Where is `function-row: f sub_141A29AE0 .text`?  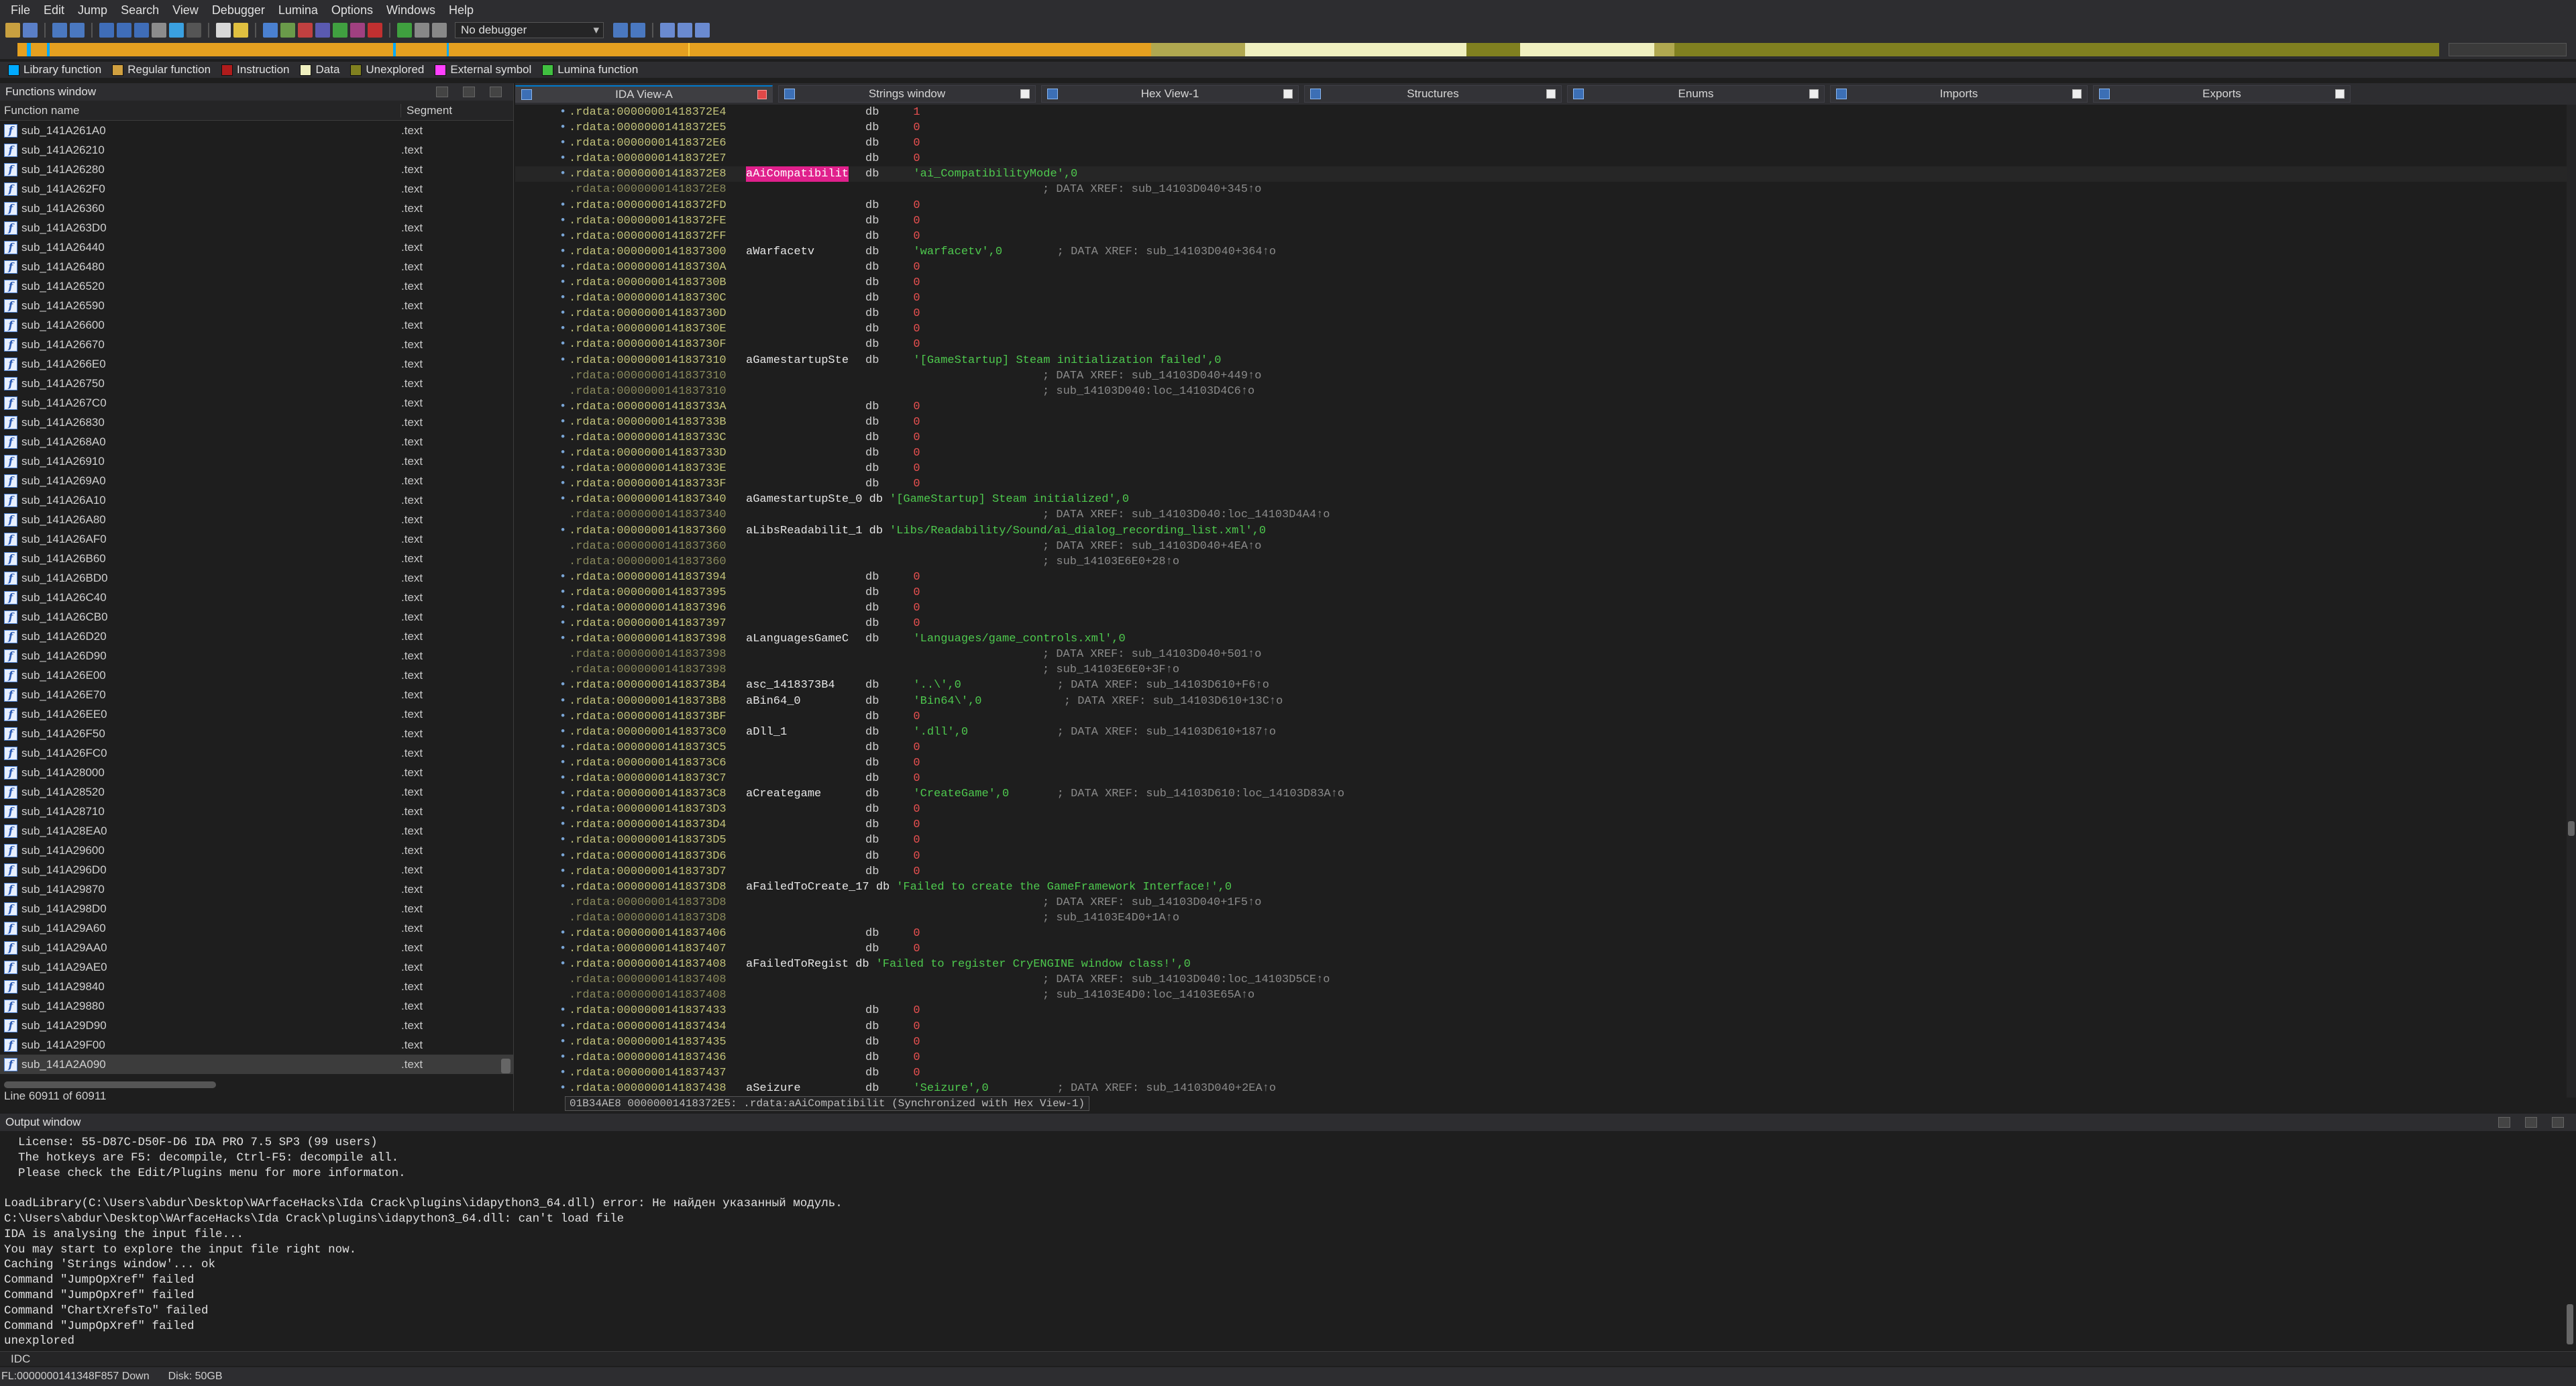
function-row: f sub_141A29AE0 .text is located at coordinates (256, 967).